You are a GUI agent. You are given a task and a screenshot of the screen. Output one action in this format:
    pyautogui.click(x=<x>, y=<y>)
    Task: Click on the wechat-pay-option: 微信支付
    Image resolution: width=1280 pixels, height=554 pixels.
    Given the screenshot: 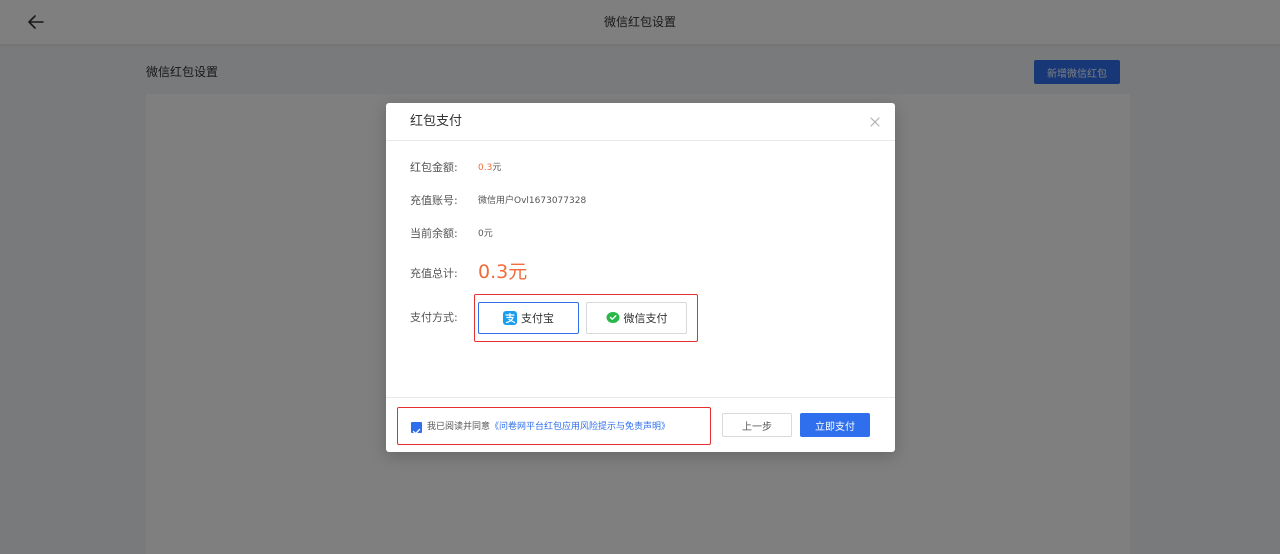 What is the action you would take?
    pyautogui.click(x=636, y=318)
    